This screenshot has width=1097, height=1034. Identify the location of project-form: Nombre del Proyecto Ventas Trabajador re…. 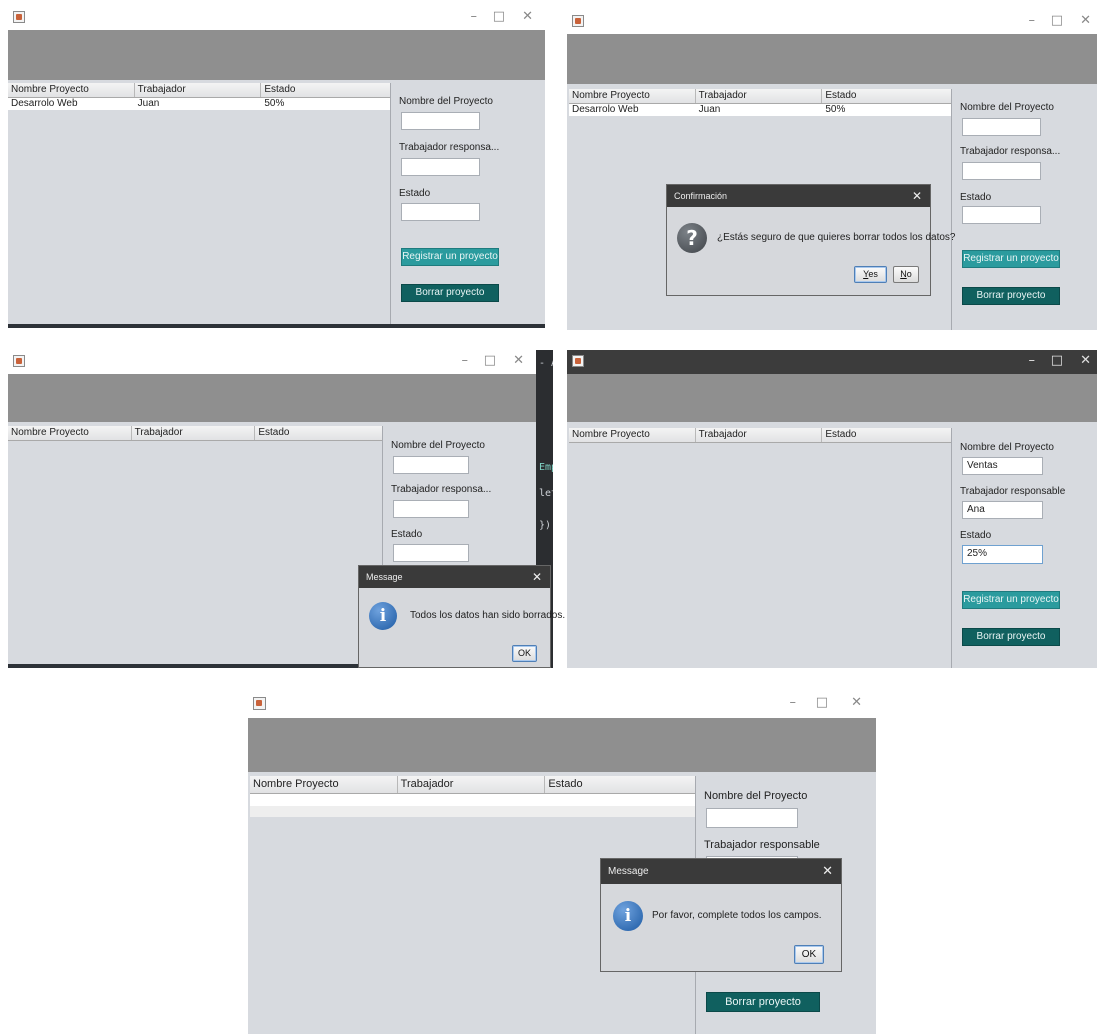
(1027, 547).